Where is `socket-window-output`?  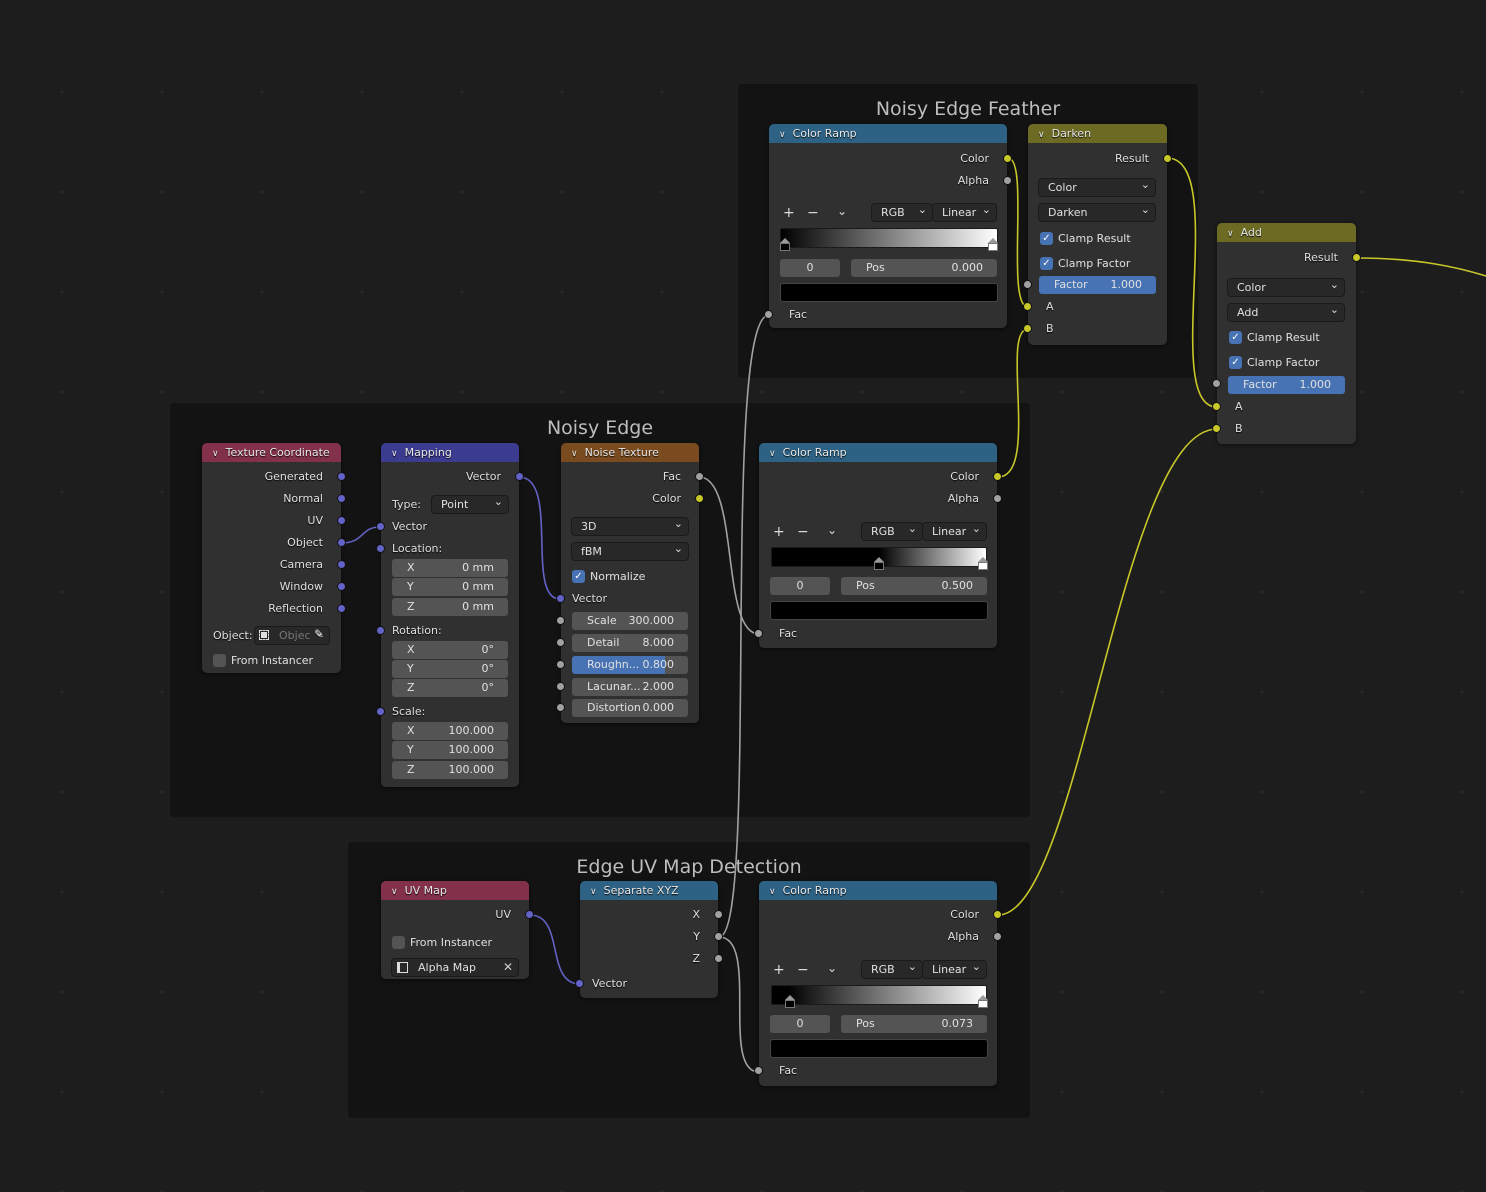
socket-window-output is located at coordinates (341, 586).